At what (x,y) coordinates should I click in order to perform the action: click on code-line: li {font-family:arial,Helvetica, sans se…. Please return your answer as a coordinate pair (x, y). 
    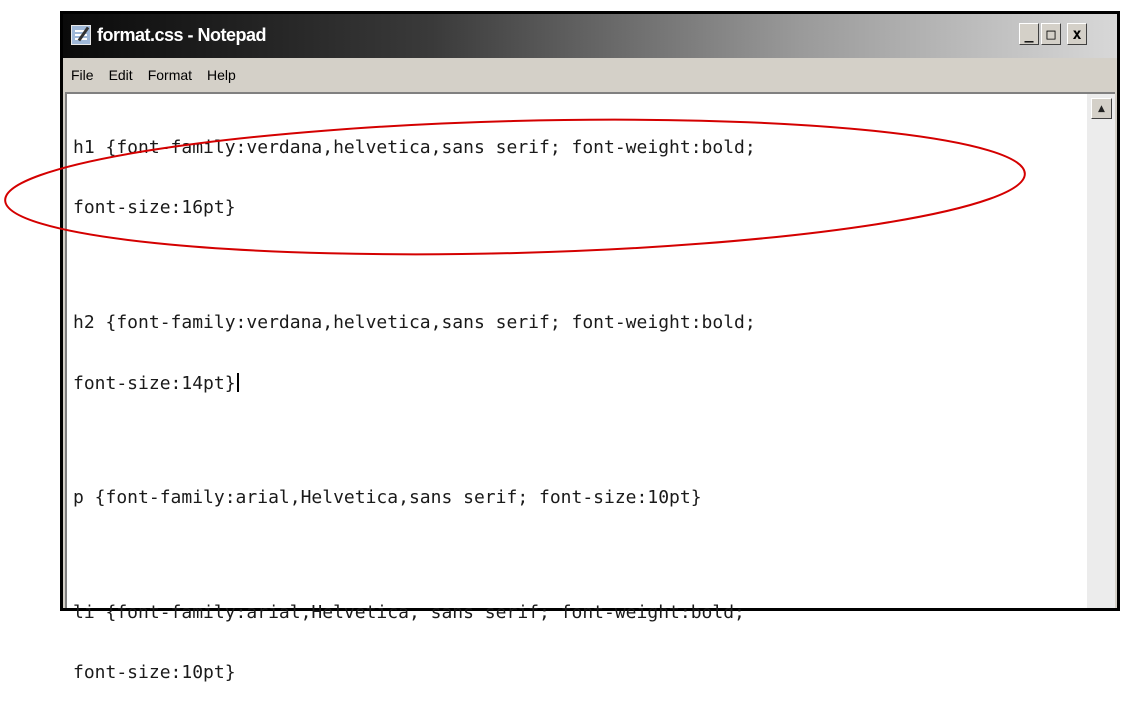
    Looking at the image, I should click on (409, 612).